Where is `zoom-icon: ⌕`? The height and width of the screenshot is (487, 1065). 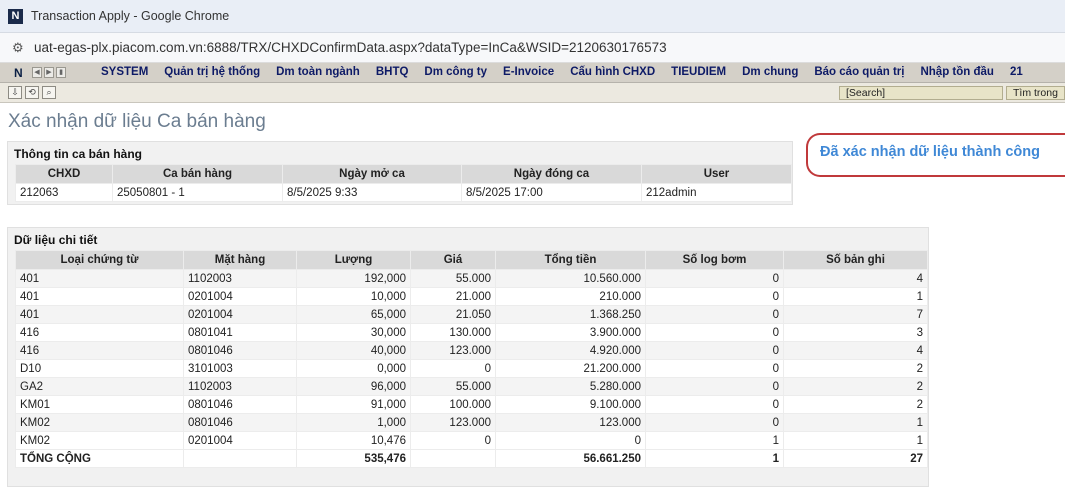
zoom-icon: ⌕ is located at coordinates (49, 92).